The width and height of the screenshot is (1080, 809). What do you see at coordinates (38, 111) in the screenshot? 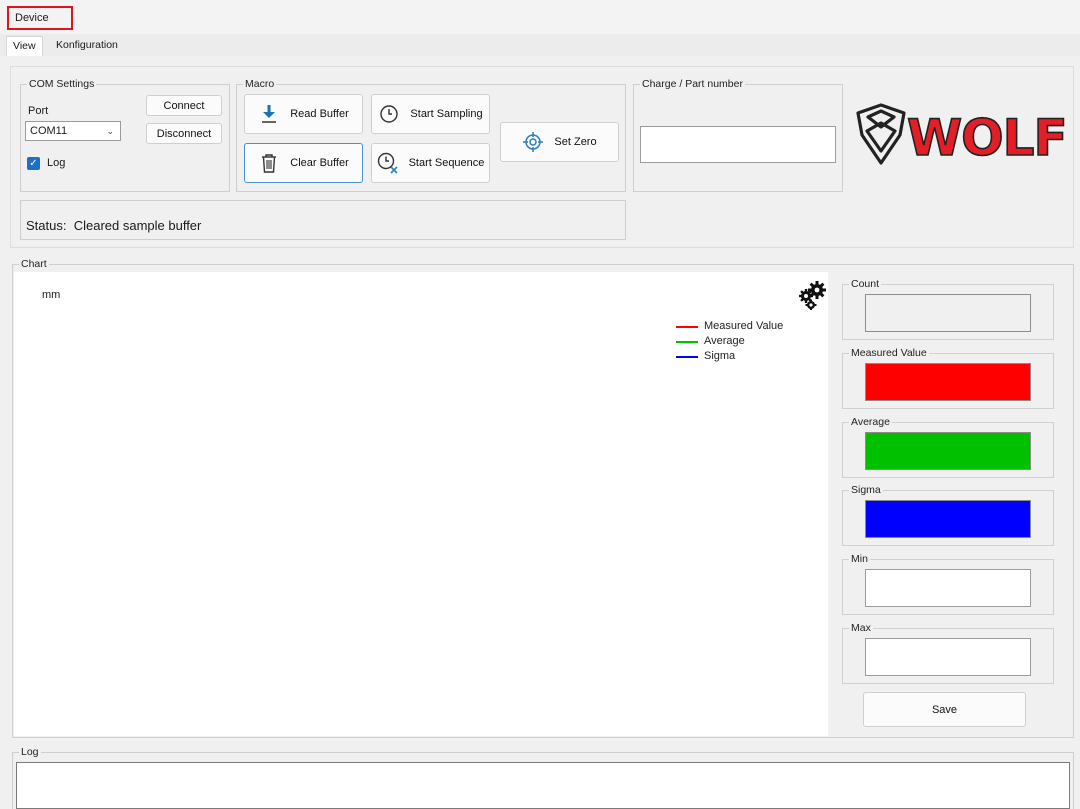
I see `port-label: Port` at bounding box center [38, 111].